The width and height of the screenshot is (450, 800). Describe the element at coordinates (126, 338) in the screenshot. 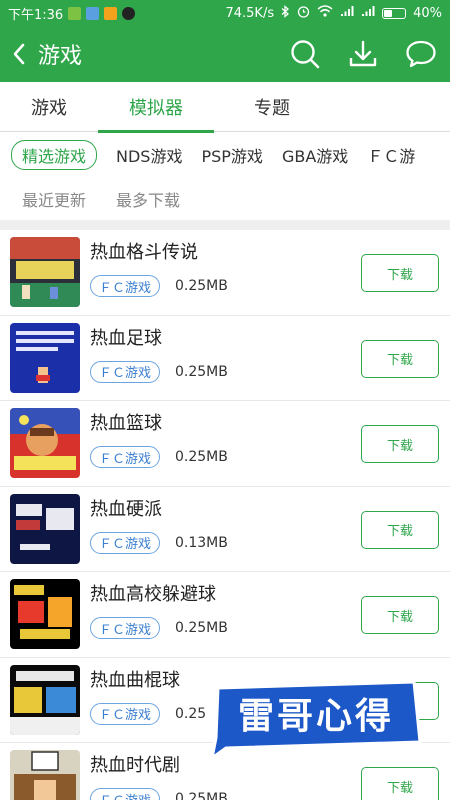

I see `game-name: 热血足球` at that location.